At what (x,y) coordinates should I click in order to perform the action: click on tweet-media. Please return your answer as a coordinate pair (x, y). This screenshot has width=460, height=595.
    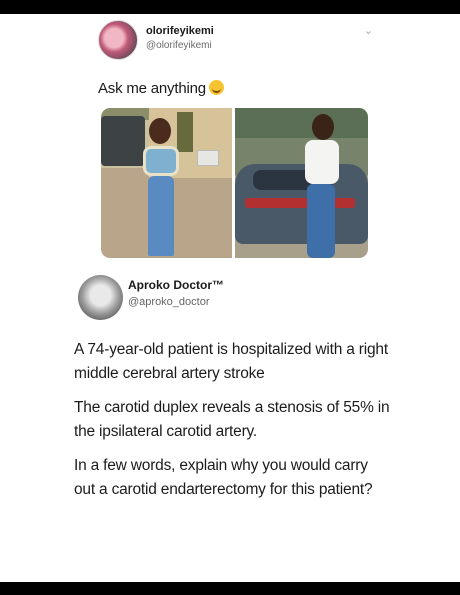
    Looking at the image, I should click on (234, 183).